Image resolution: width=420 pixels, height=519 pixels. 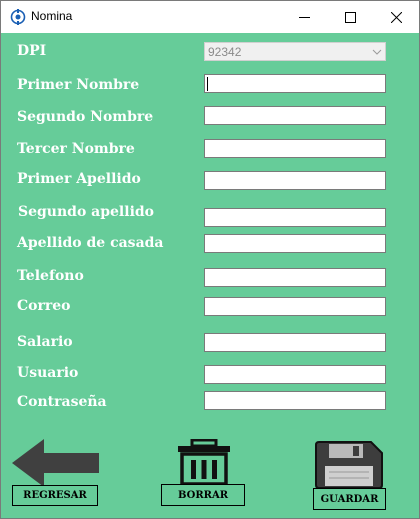 I want to click on tercer-nombre-label: Tercer Nombre, so click(x=76, y=149).